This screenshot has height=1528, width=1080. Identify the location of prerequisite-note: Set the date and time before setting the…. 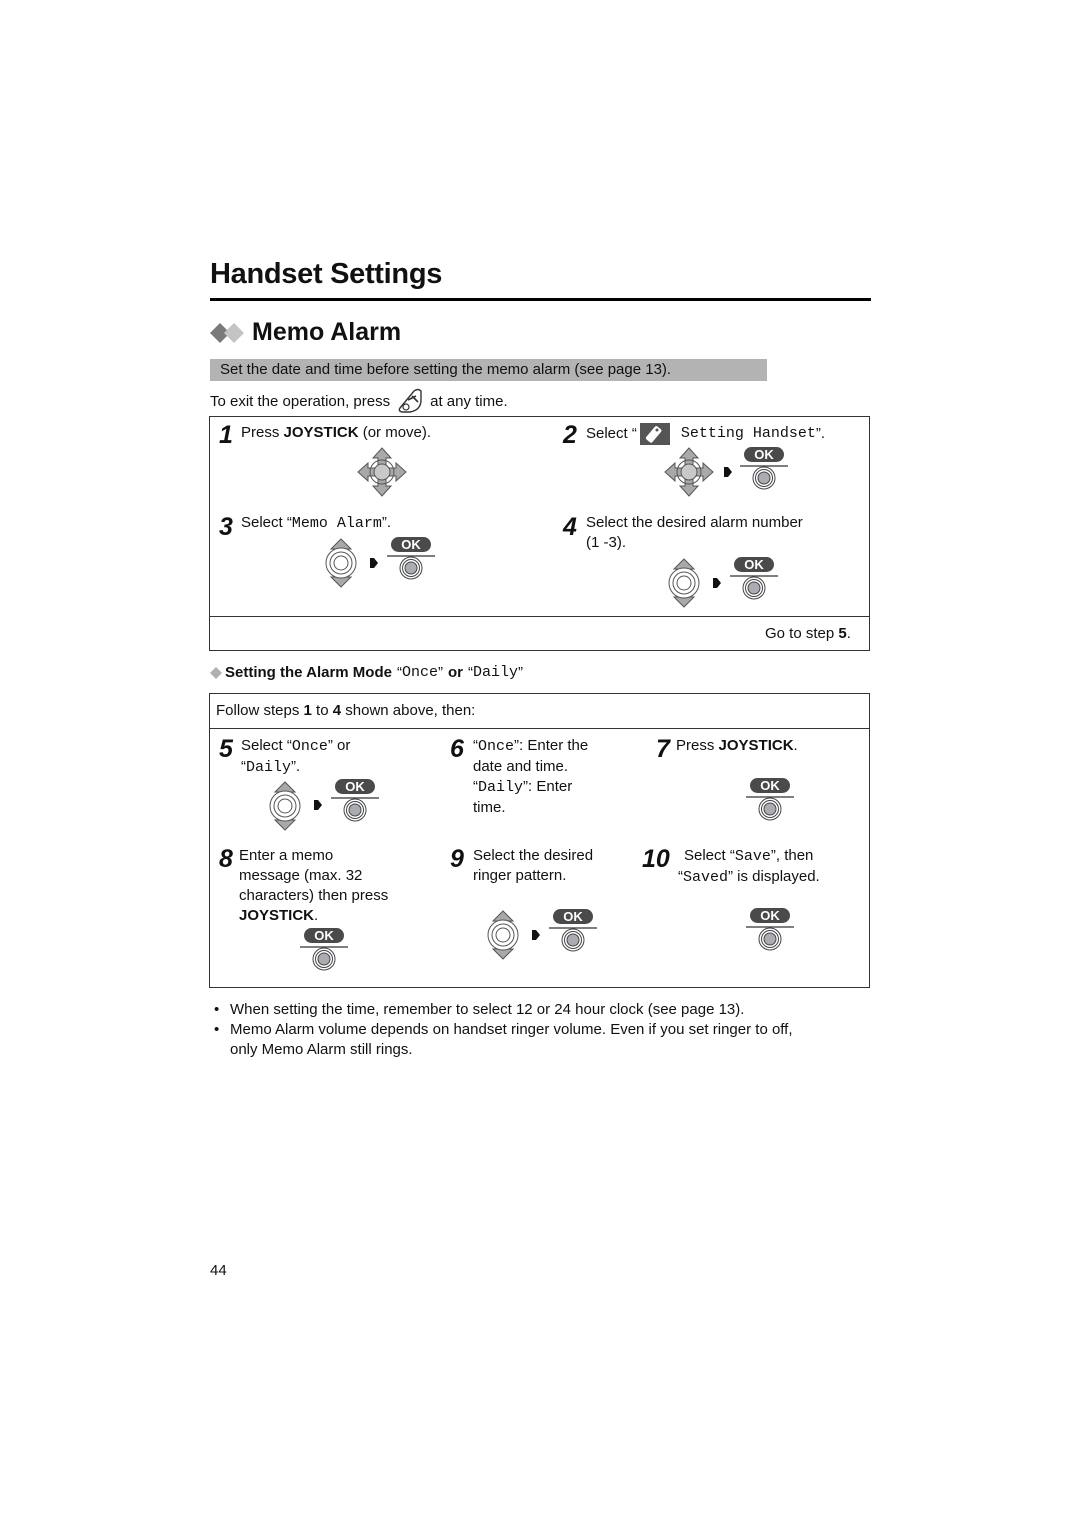
(488, 370).